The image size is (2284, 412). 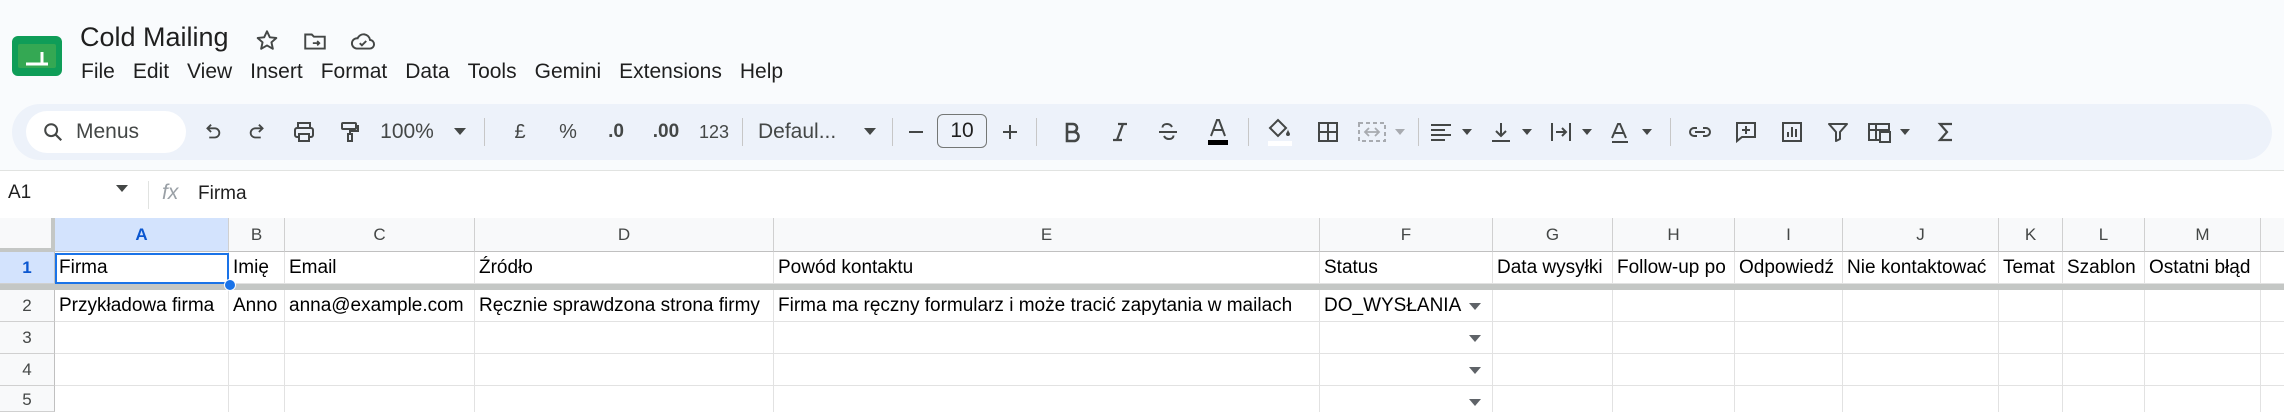 What do you see at coordinates (568, 132) in the screenshot?
I see `percent-format-button: %` at bounding box center [568, 132].